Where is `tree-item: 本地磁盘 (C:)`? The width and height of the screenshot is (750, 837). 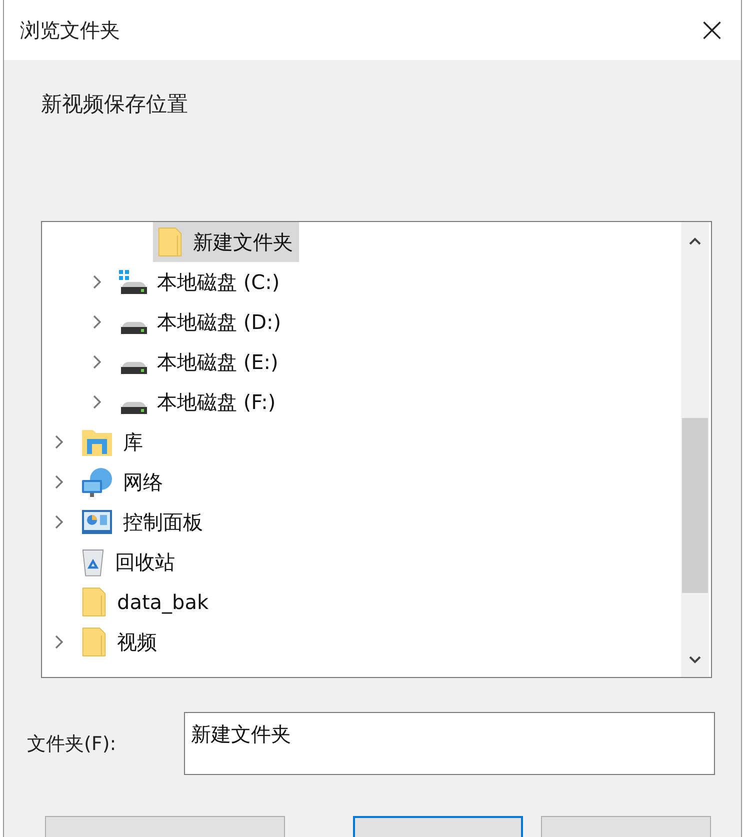
tree-item: 本地磁盘 (C:) is located at coordinates (200, 282).